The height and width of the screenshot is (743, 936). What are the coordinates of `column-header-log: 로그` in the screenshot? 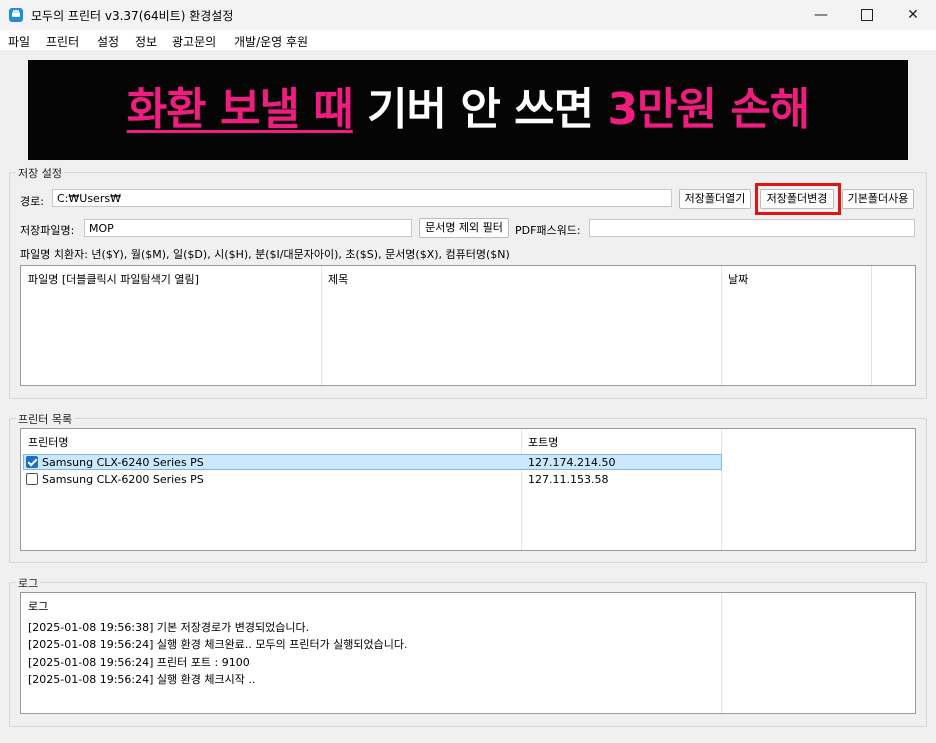 It's located at (38, 606).